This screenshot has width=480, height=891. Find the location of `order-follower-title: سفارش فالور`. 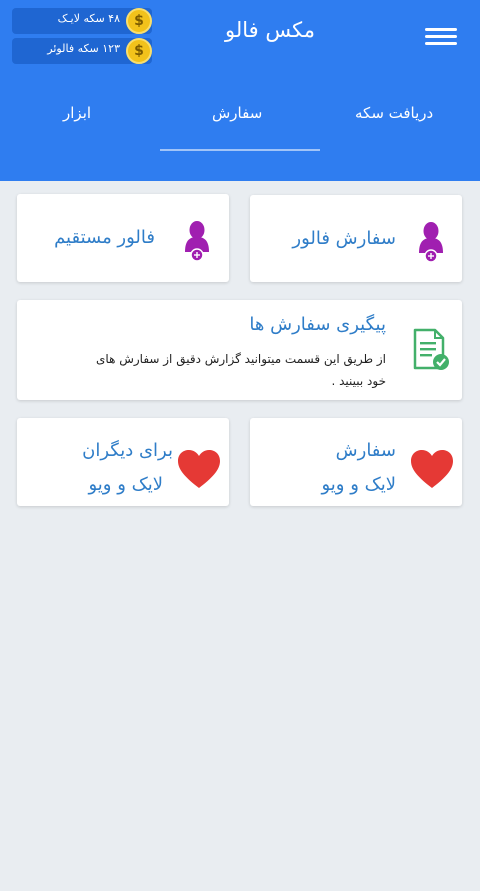

order-follower-title: سفارش فالور is located at coordinates (344, 238).